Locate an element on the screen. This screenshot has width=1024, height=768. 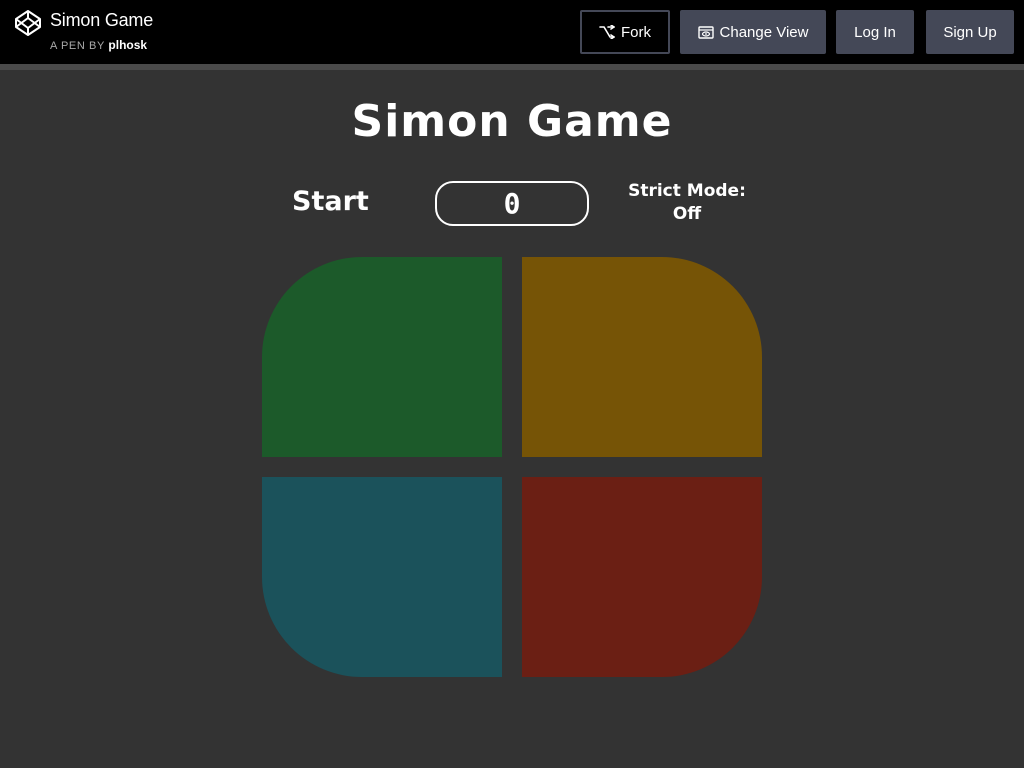
fork-icon is located at coordinates (607, 32).